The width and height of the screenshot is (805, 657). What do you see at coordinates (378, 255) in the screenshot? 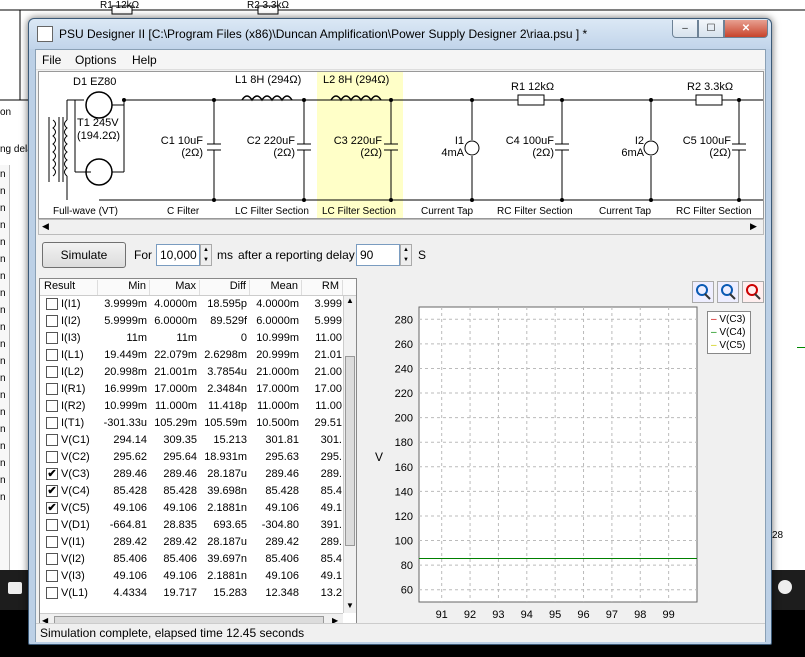
I see `delay-input: 90` at bounding box center [378, 255].